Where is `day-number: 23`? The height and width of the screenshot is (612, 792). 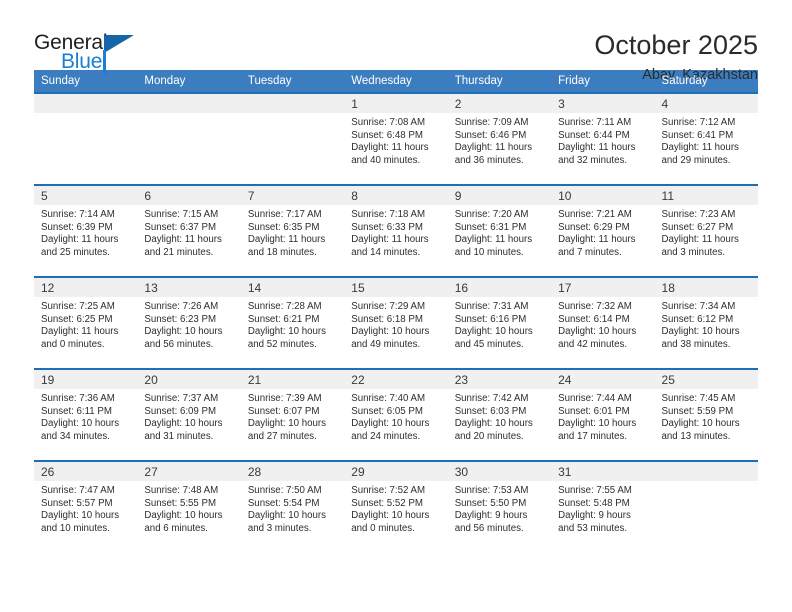 day-number: 23 is located at coordinates (499, 379).